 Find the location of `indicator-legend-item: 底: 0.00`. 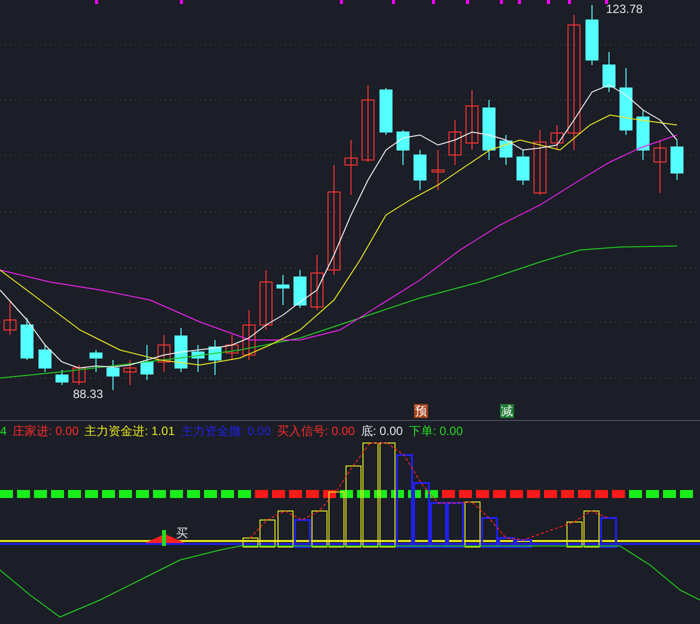

indicator-legend-item: 底: 0.00 is located at coordinates (381, 431).